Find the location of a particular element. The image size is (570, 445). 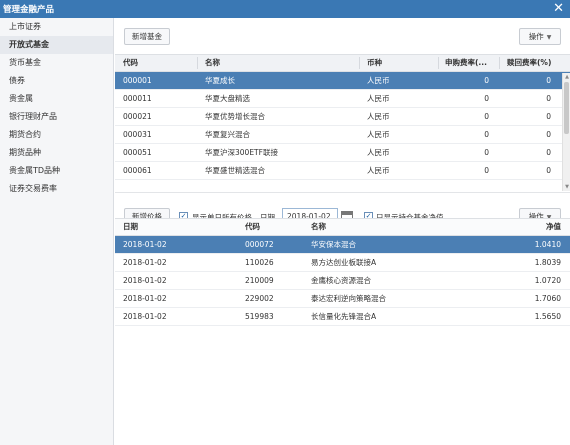

add-fund-button: 新增基金 is located at coordinates (147, 36).